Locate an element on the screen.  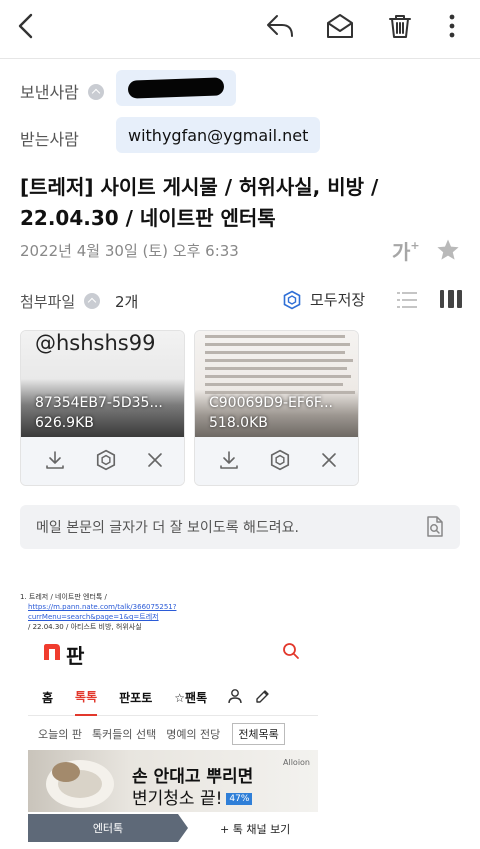
list-icon is located at coordinates (407, 300).